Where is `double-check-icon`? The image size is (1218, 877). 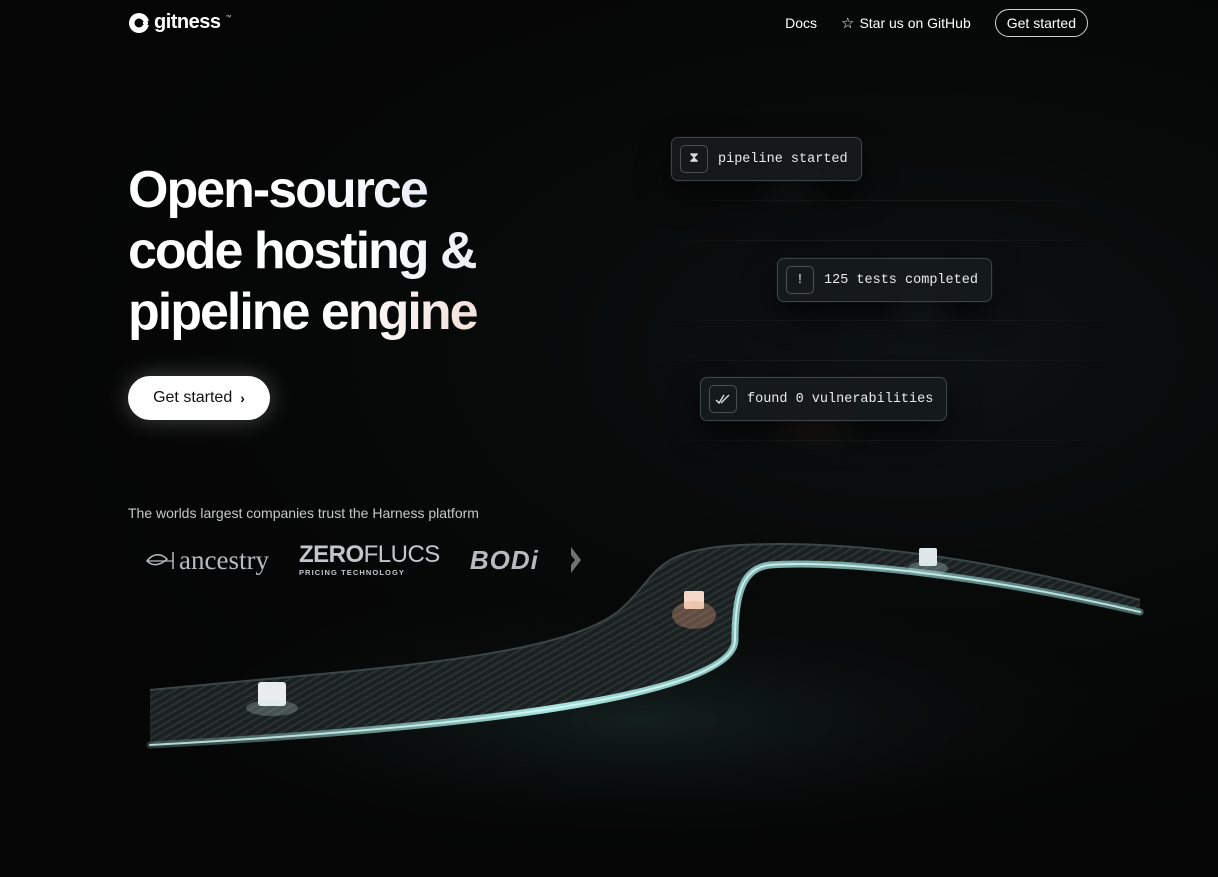 double-check-icon is located at coordinates (723, 399).